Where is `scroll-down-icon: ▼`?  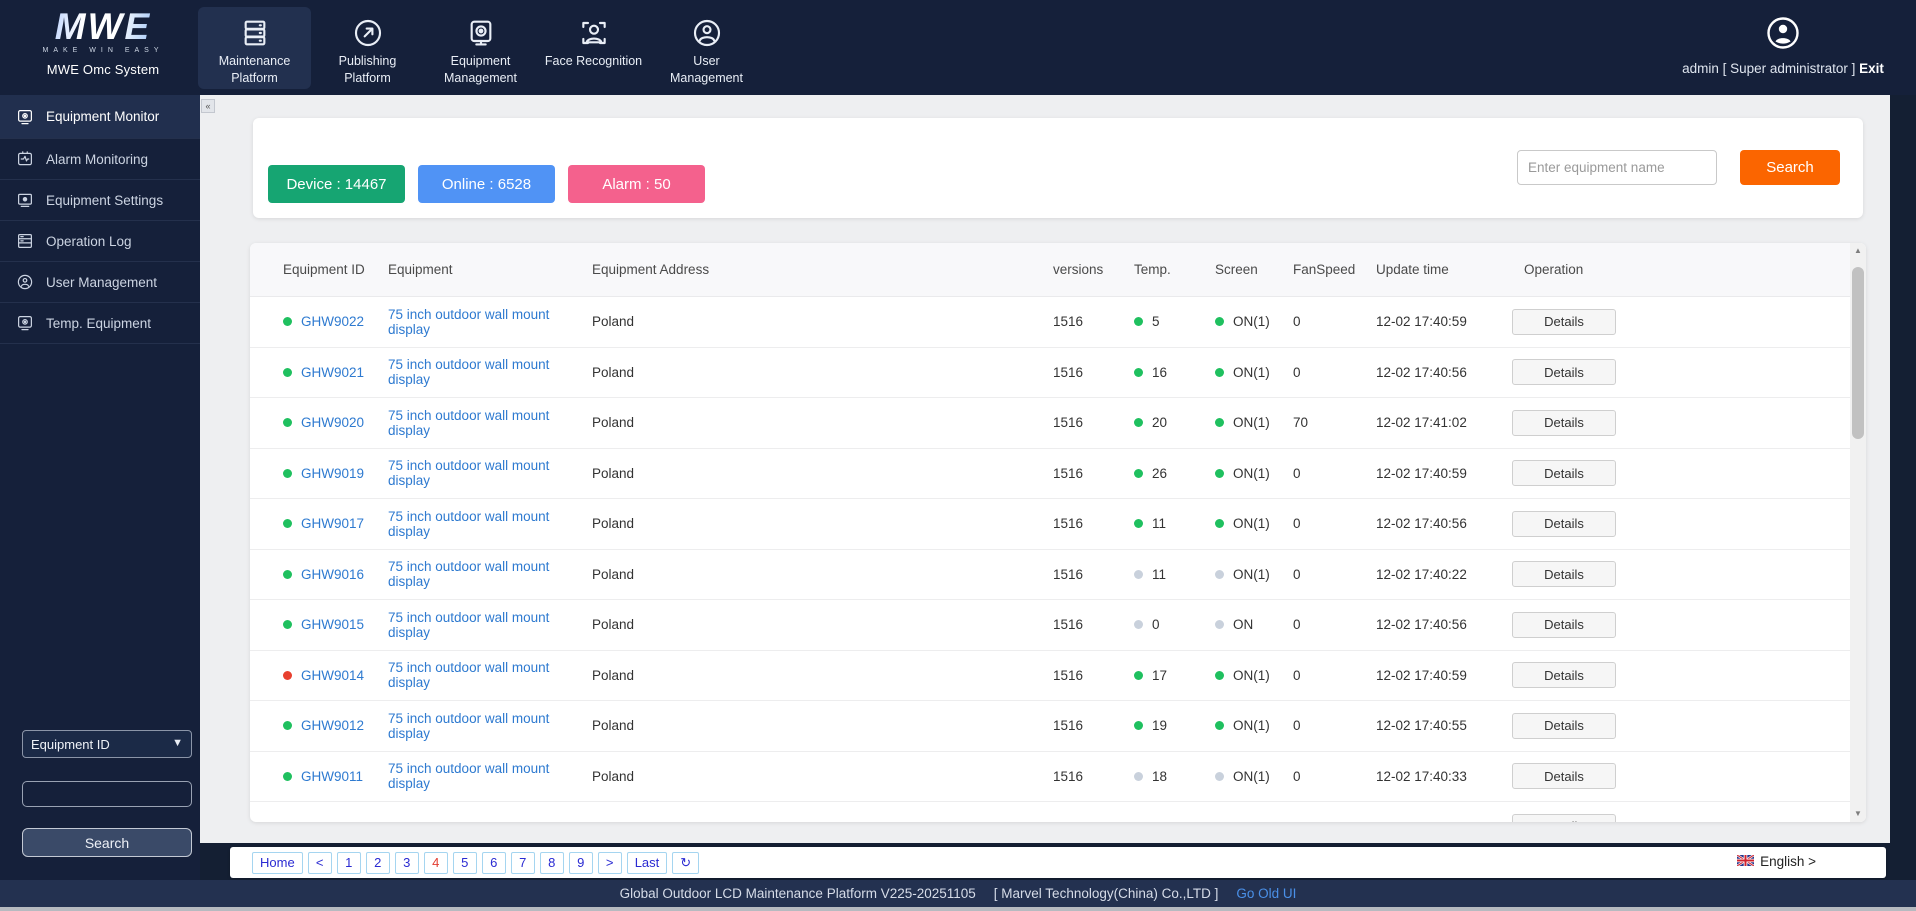 scroll-down-icon: ▼ is located at coordinates (1858, 814).